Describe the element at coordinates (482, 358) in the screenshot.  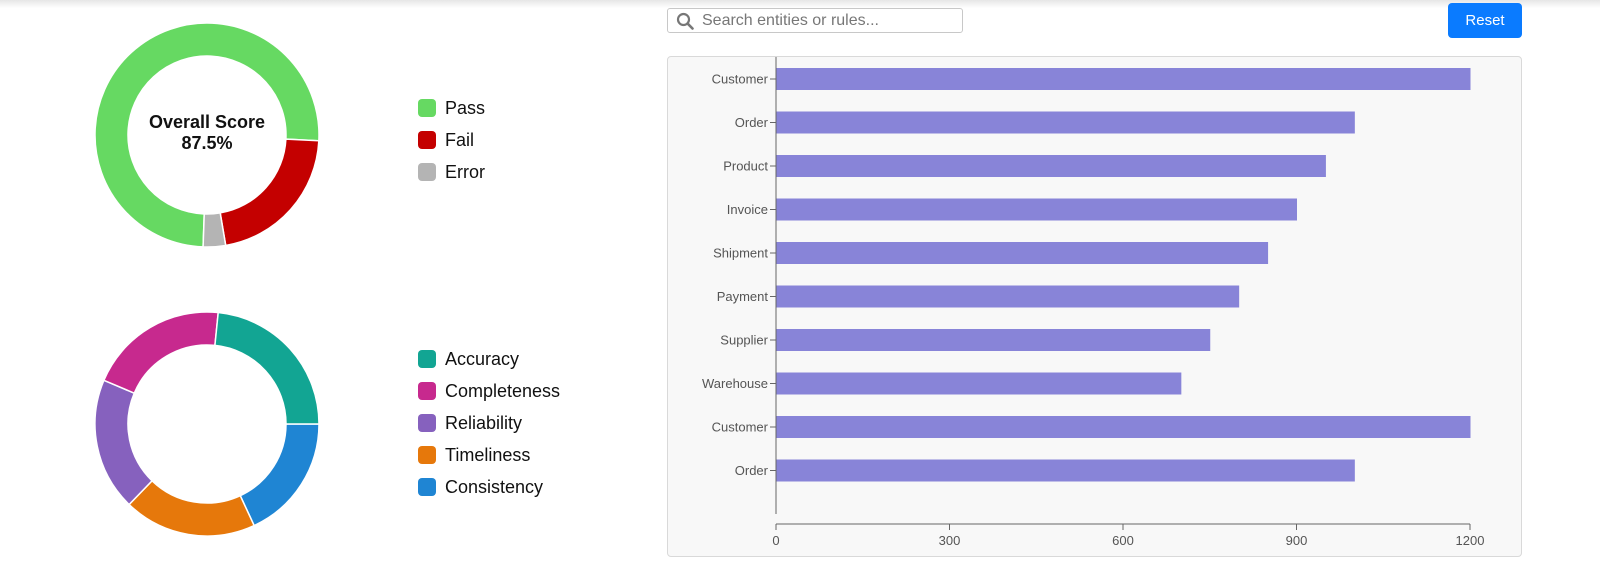
I see `legend-label-accuracy: Accuracy` at that location.